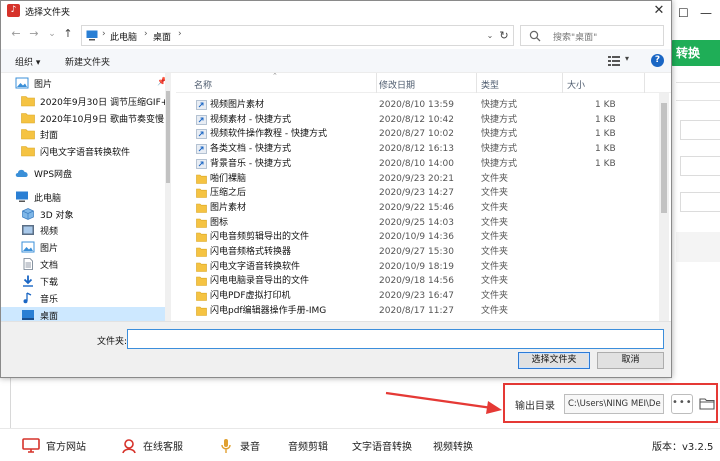 The image size is (720, 461). What do you see at coordinates (34, 34) in the screenshot?
I see `forward-button: →` at bounding box center [34, 34].